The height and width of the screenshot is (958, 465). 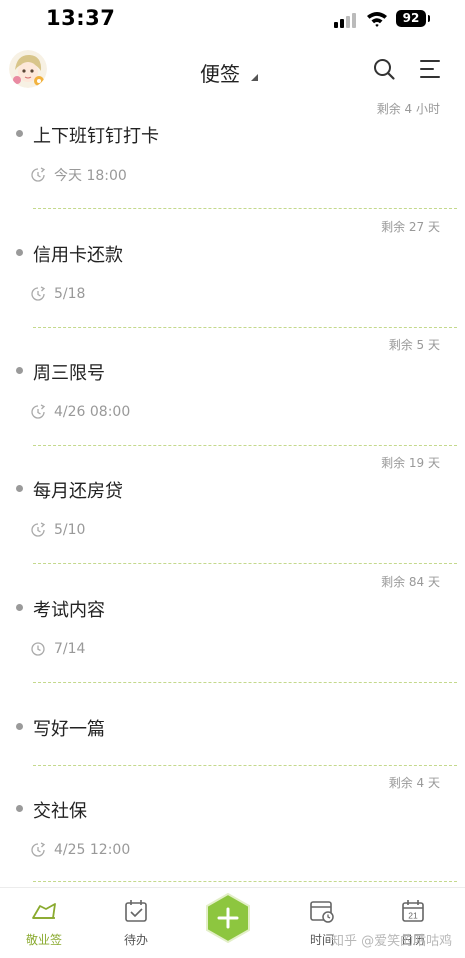 I want to click on status-time: 13:37, so click(x=81, y=18).